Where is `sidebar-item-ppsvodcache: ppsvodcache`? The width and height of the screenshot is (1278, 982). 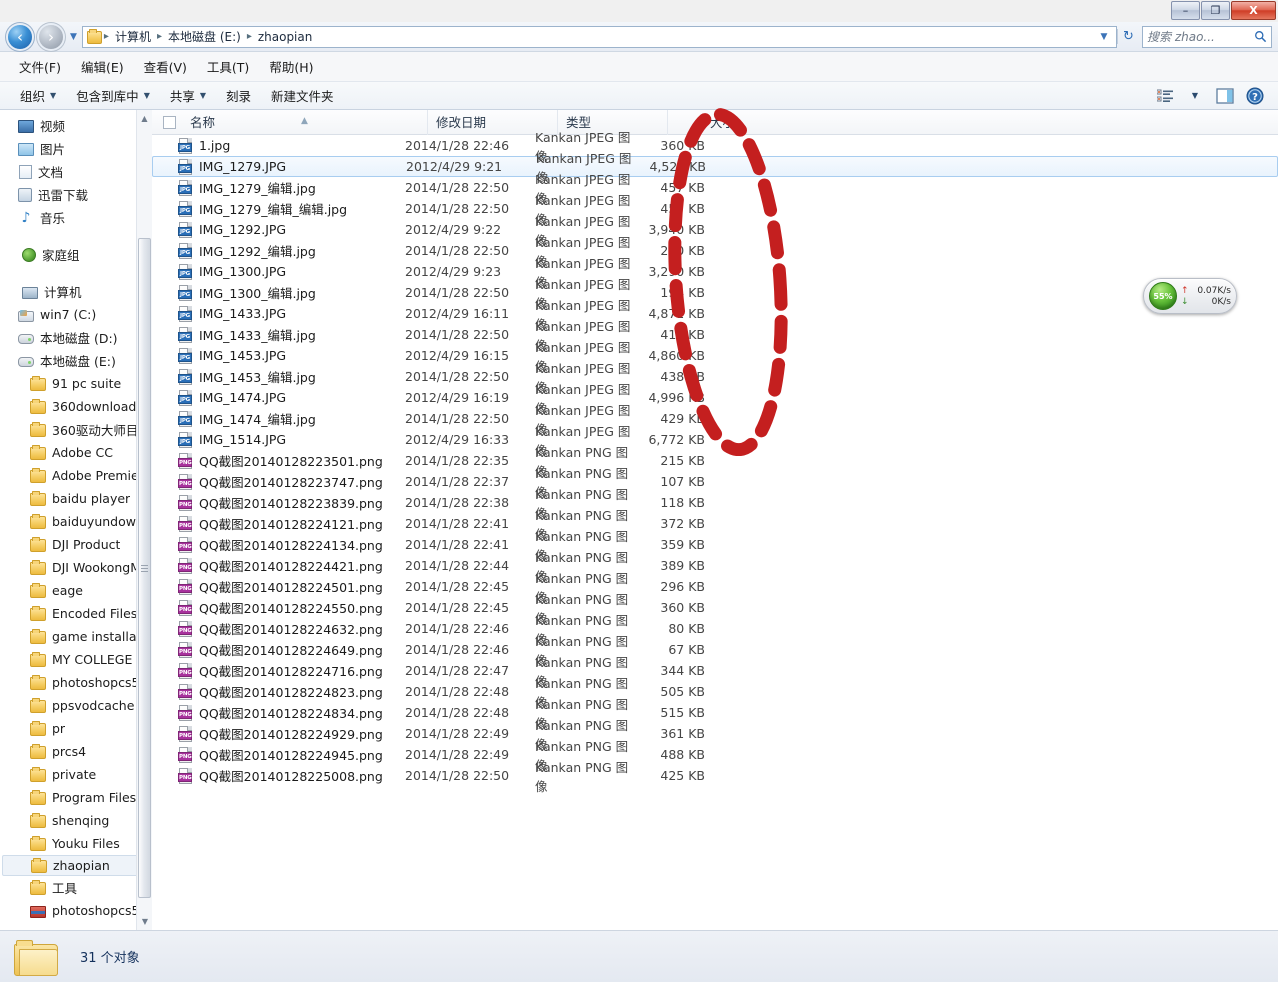 sidebar-item-ppsvodcache: ppsvodcache is located at coordinates (76, 705).